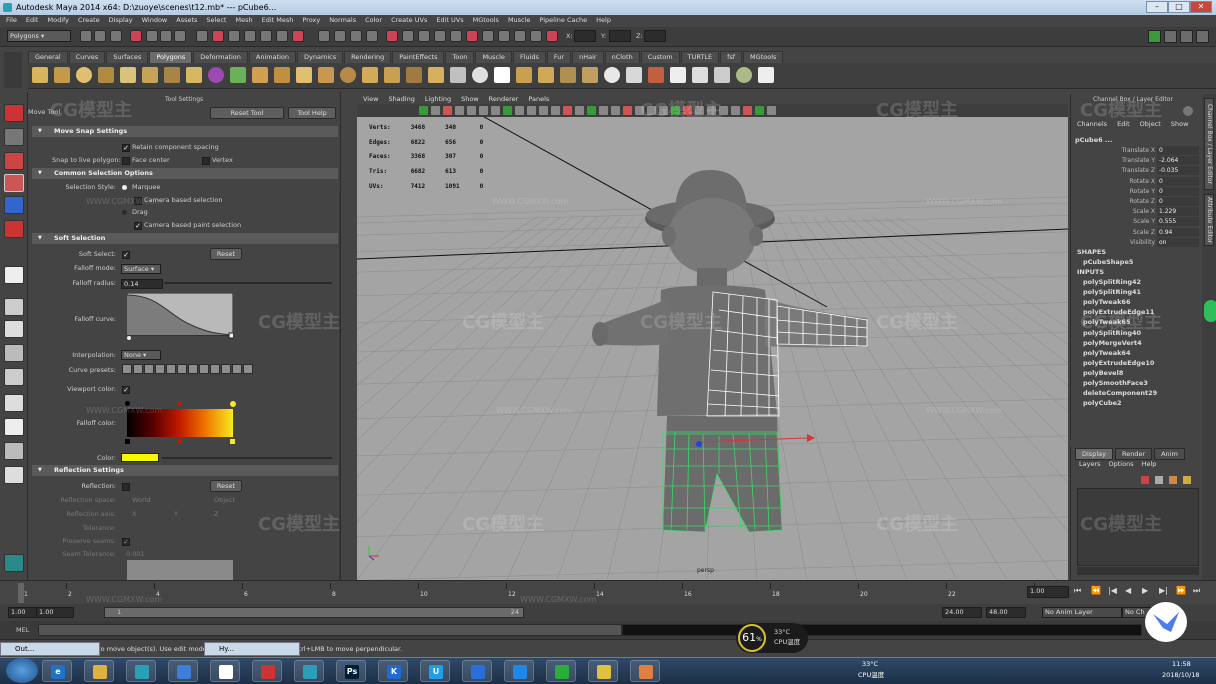 The height and width of the screenshot is (684, 1216). What do you see at coordinates (351, 671) in the screenshot?
I see `taskbar-app-ps: Ps` at bounding box center [351, 671].